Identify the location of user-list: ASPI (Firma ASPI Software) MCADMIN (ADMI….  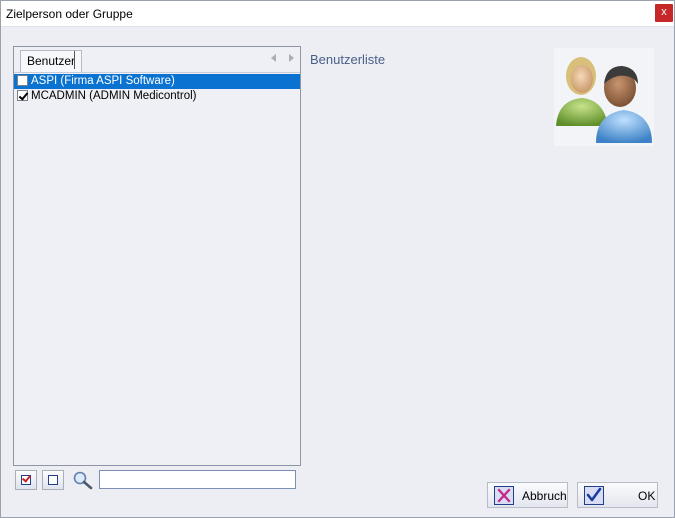
(157, 89).